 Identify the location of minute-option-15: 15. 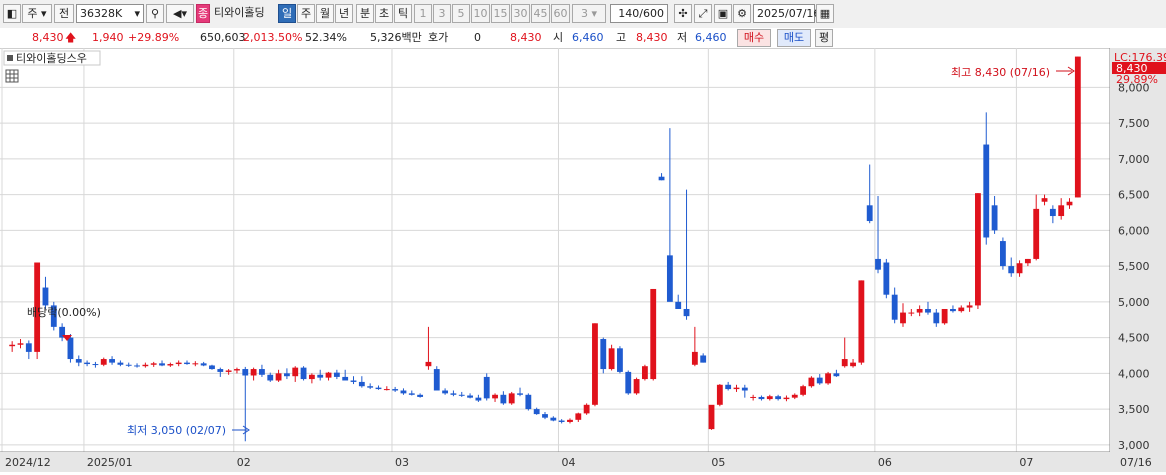
(500, 13).